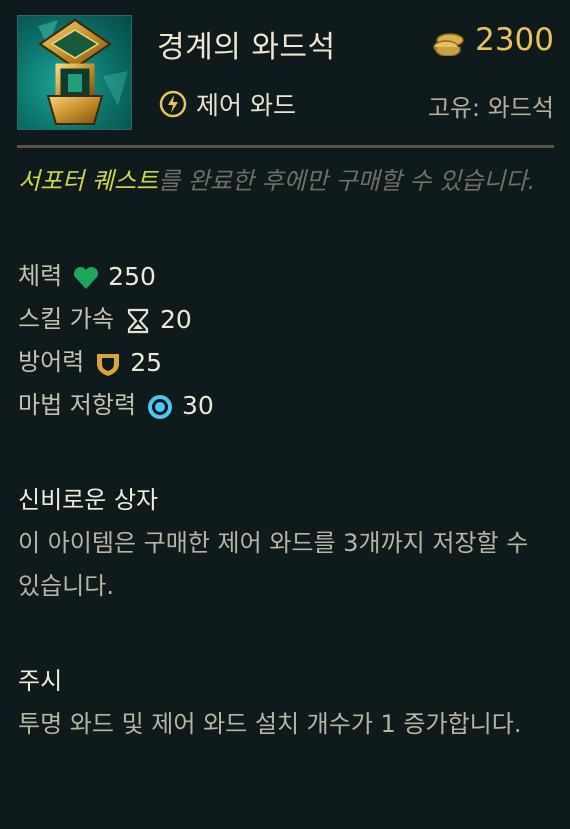 This screenshot has width=570, height=829. Describe the element at coordinates (175, 319) in the screenshot. I see `stat-value: 20` at that location.